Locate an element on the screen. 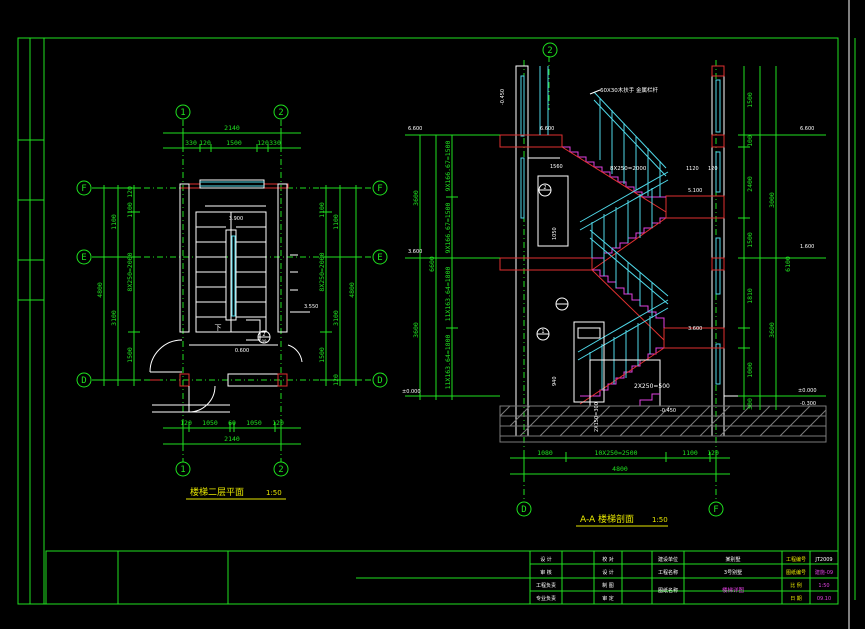 Image resolution: width=865 pixels, height=629 pixels. tb-cell: 建设单位 is located at coordinates (668, 559).